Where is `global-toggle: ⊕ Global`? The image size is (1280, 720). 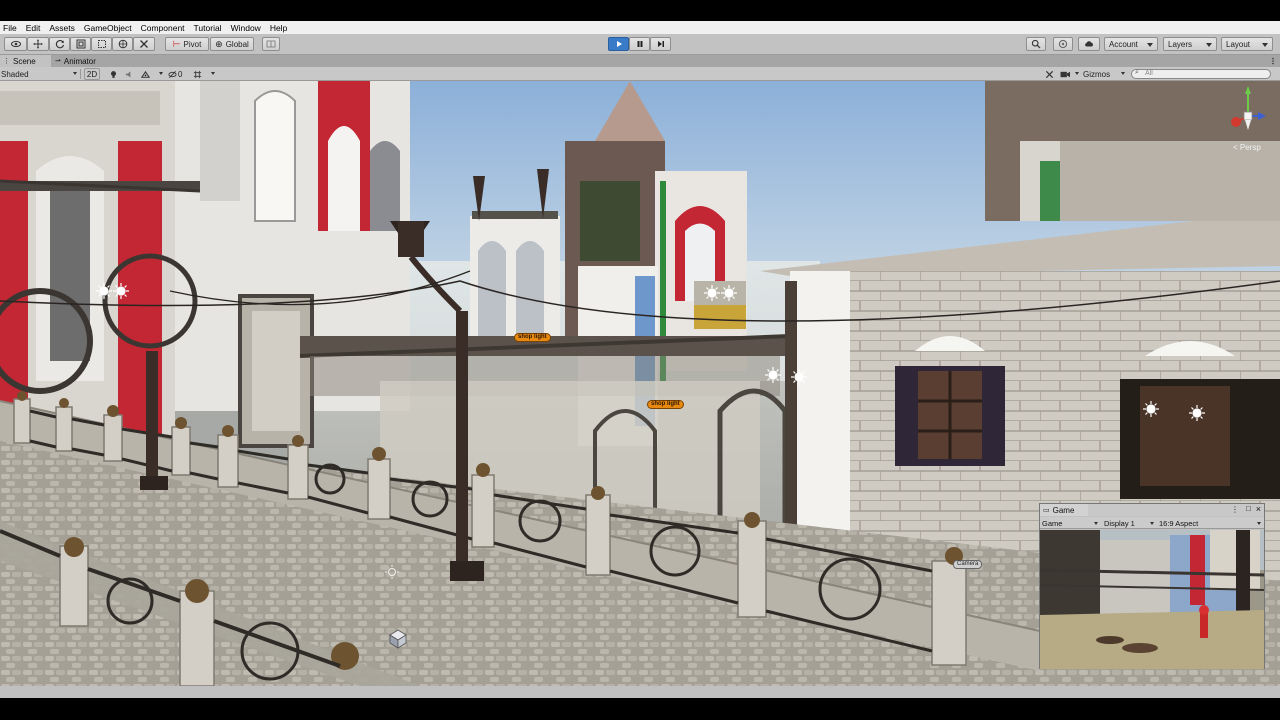 global-toggle: ⊕ Global is located at coordinates (232, 44).